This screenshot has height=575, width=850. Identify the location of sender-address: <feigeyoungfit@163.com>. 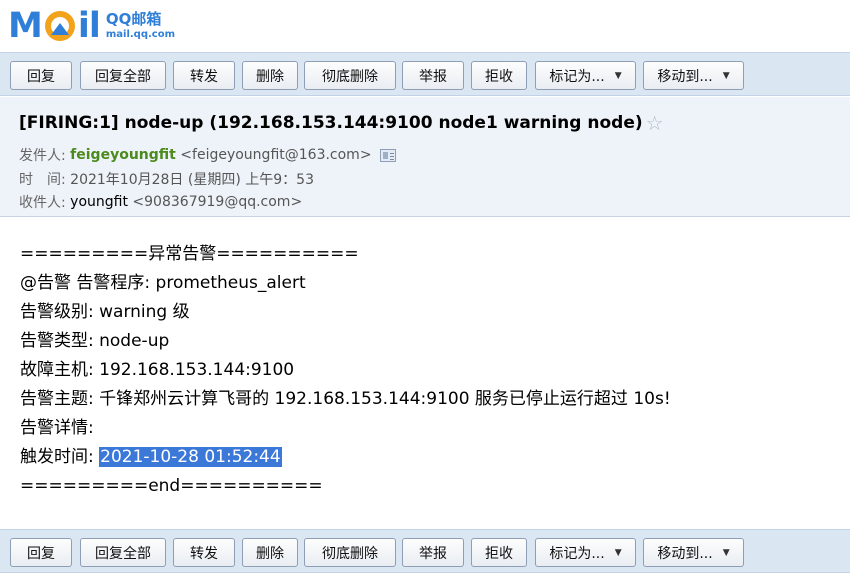
(276, 155).